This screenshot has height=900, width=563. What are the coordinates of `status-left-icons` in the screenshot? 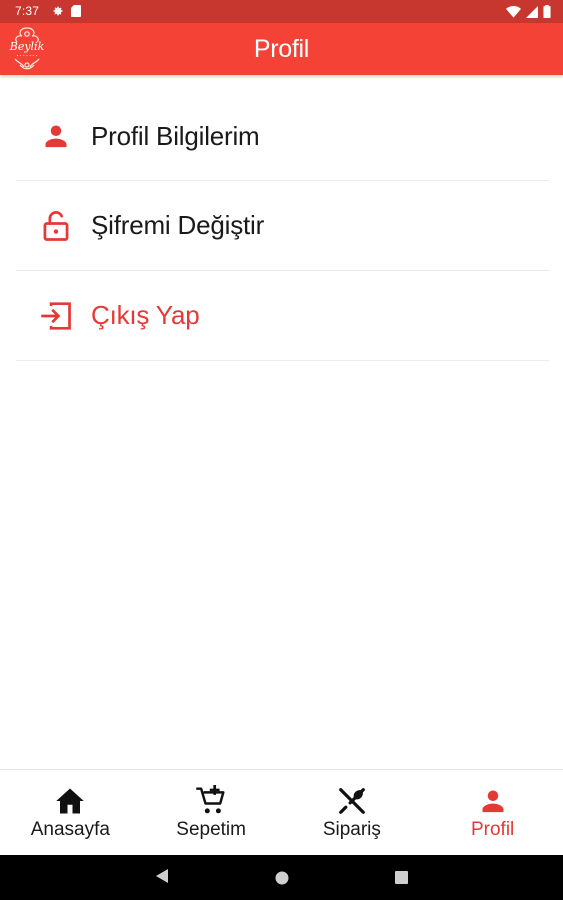 It's located at (66, 12).